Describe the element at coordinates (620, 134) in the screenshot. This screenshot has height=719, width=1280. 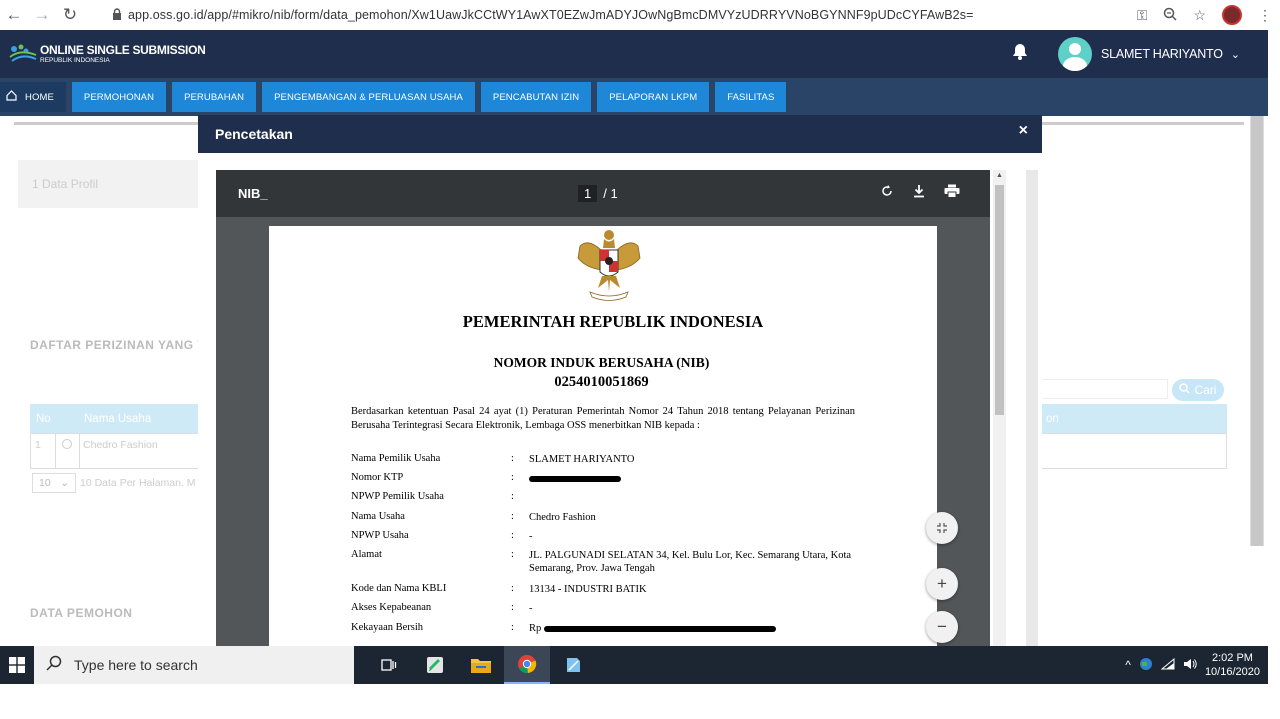
I see `modal-header: Pencetakan ×` at that location.